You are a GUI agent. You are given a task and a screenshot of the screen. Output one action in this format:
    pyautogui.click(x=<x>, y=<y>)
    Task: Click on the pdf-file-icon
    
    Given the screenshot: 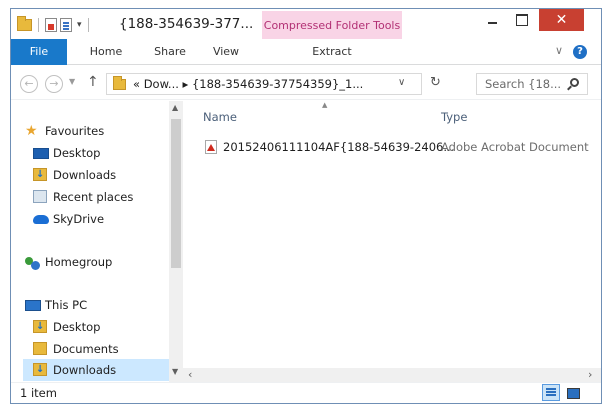 What is the action you would take?
    pyautogui.click(x=211, y=147)
    